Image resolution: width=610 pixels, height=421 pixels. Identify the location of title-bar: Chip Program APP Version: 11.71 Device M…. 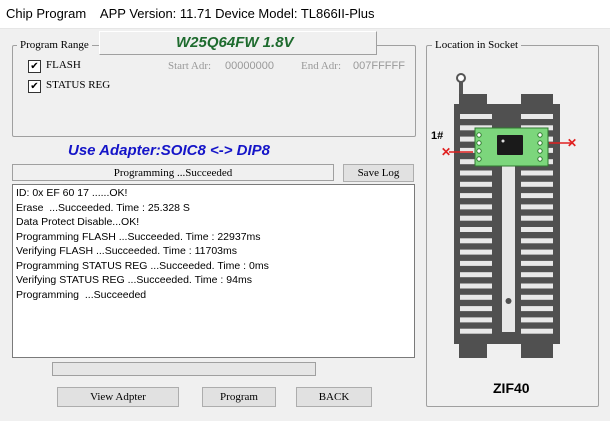
(305, 14).